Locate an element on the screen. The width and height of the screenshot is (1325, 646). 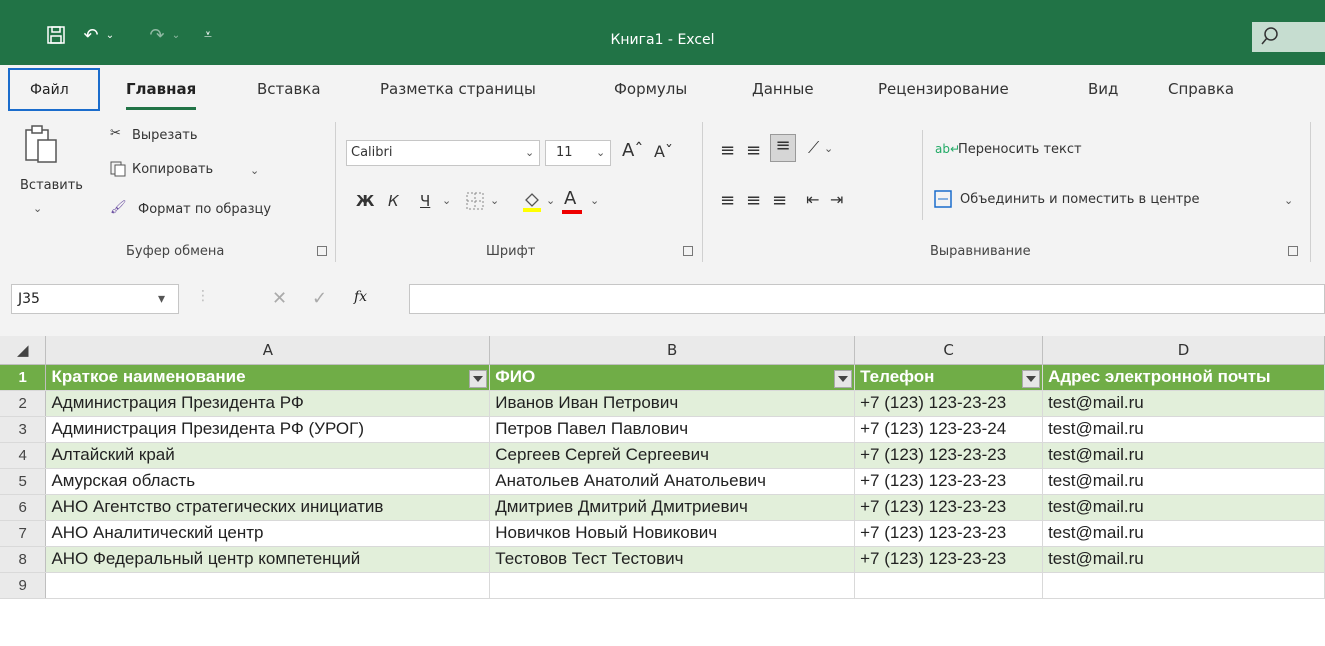
cut-icon: ✂ is located at coordinates (115, 133).